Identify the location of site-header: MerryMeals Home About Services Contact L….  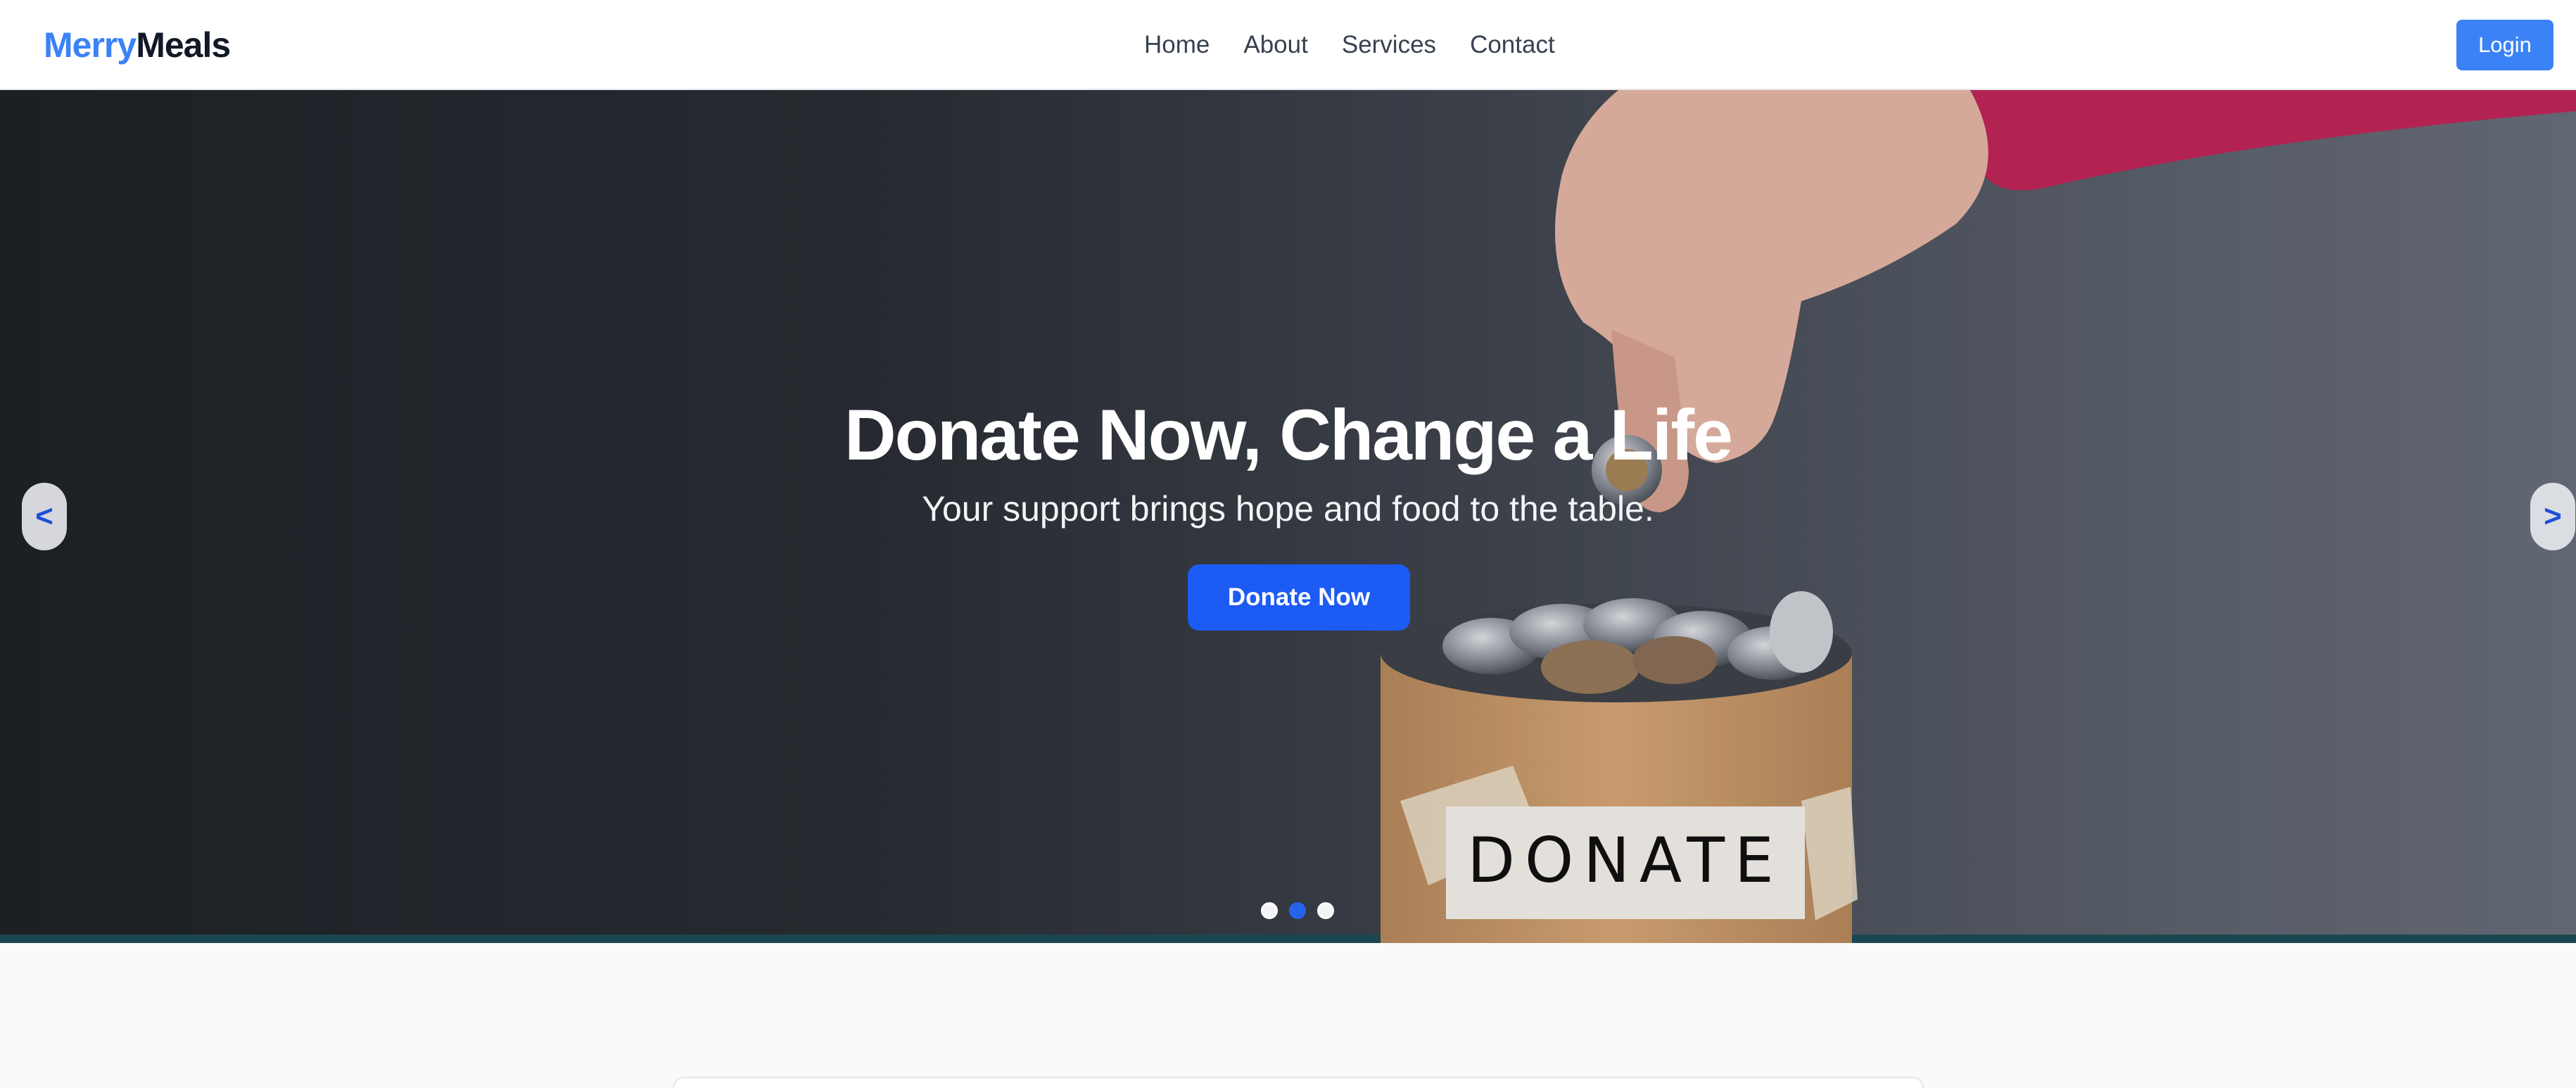
(1288, 45).